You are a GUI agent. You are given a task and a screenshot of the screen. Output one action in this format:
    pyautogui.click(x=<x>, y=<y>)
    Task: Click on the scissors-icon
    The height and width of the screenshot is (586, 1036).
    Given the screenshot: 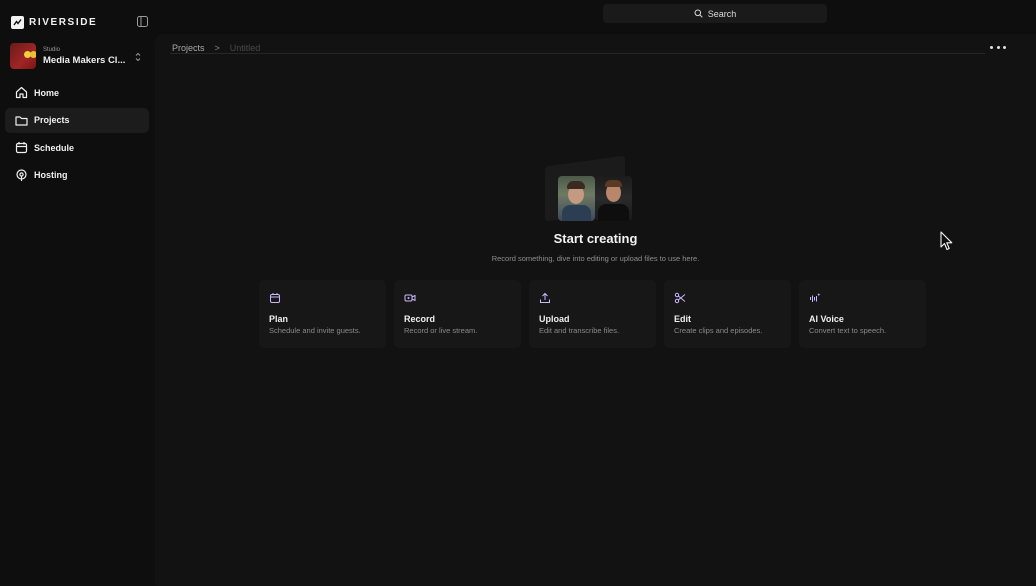 What is the action you would take?
    pyautogui.click(x=680, y=297)
    